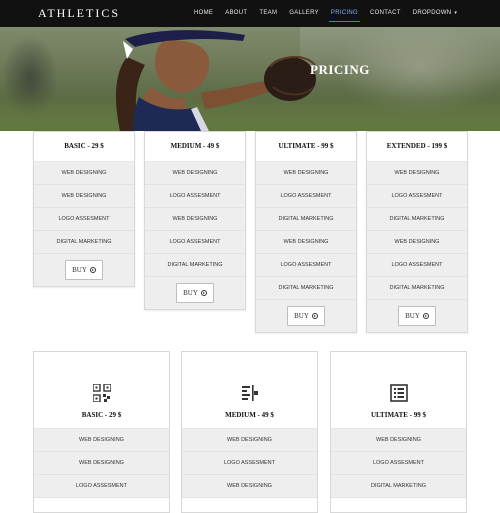  Describe the element at coordinates (304, 13) in the screenshot. I see `nav-gallery: GALLERY` at that location.